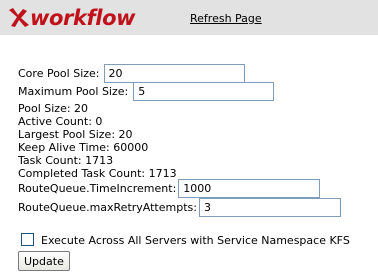 The image size is (378, 277). I want to click on max-retry-attempts-input, so click(269, 207).